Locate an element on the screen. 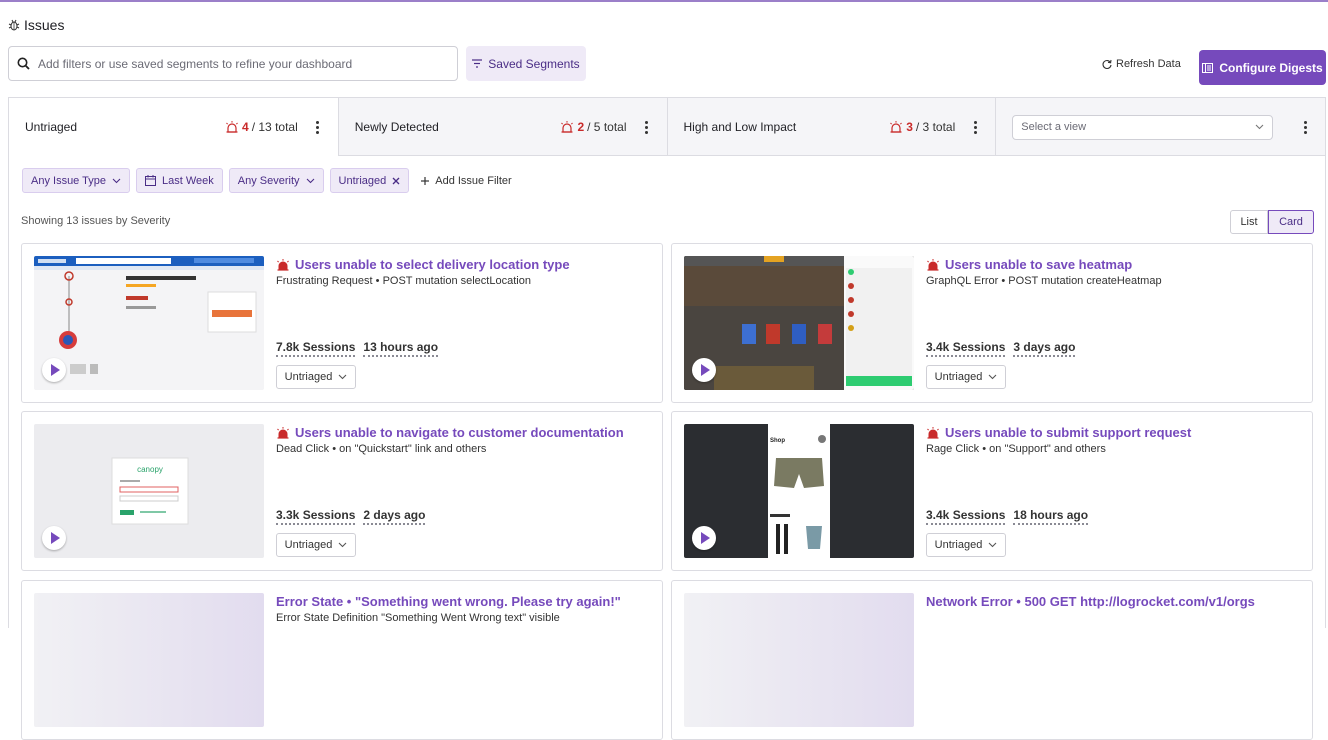  thumbnail-image: canopy is located at coordinates (150, 491).